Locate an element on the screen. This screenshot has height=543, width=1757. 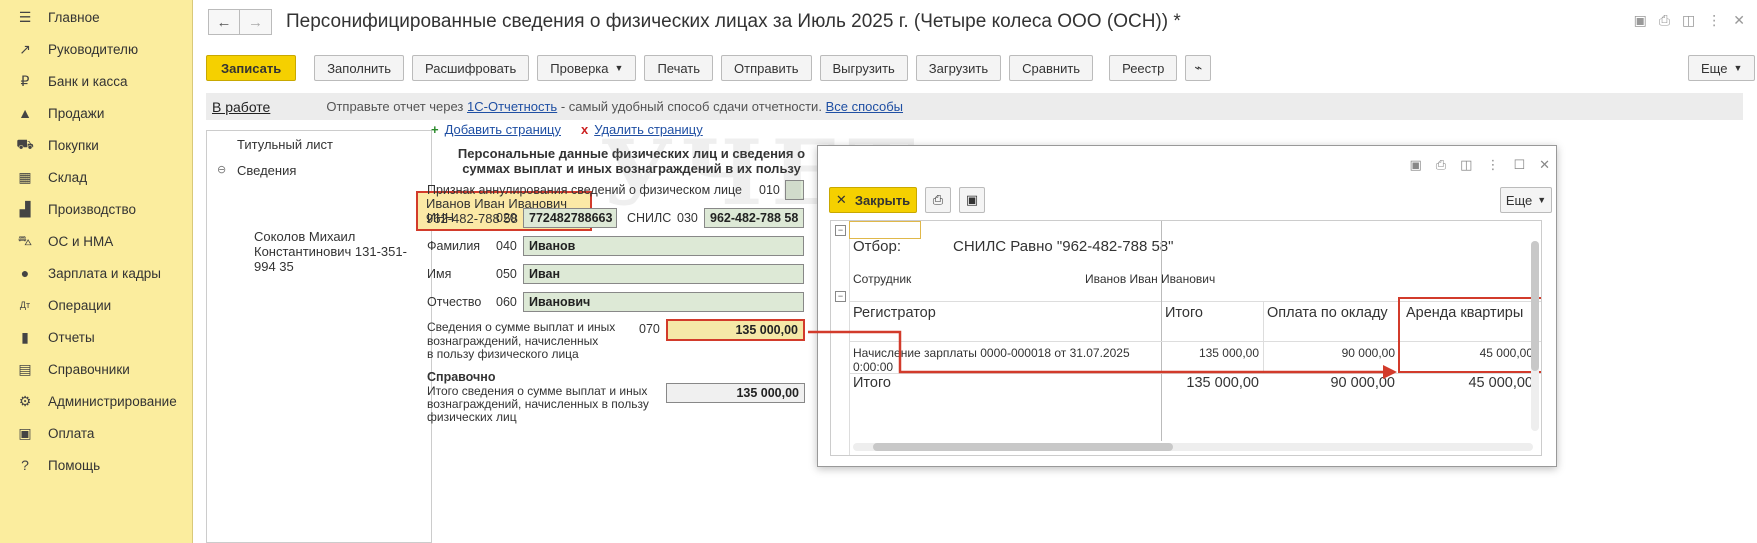
compare-button: Сравнить is located at coordinates (1051, 68).